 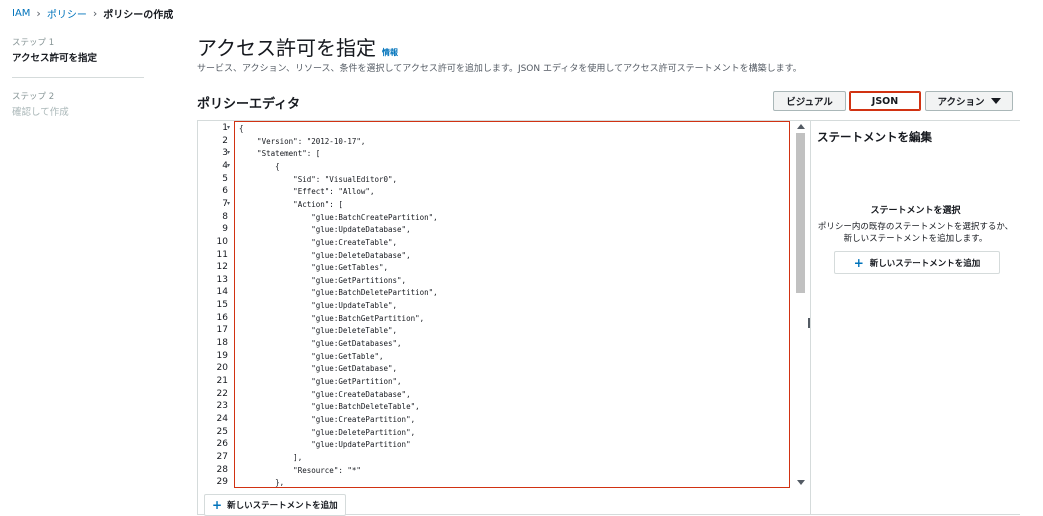 What do you see at coordinates (300, 470) in the screenshot?
I see `code-text: "Resource": "*"` at bounding box center [300, 470].